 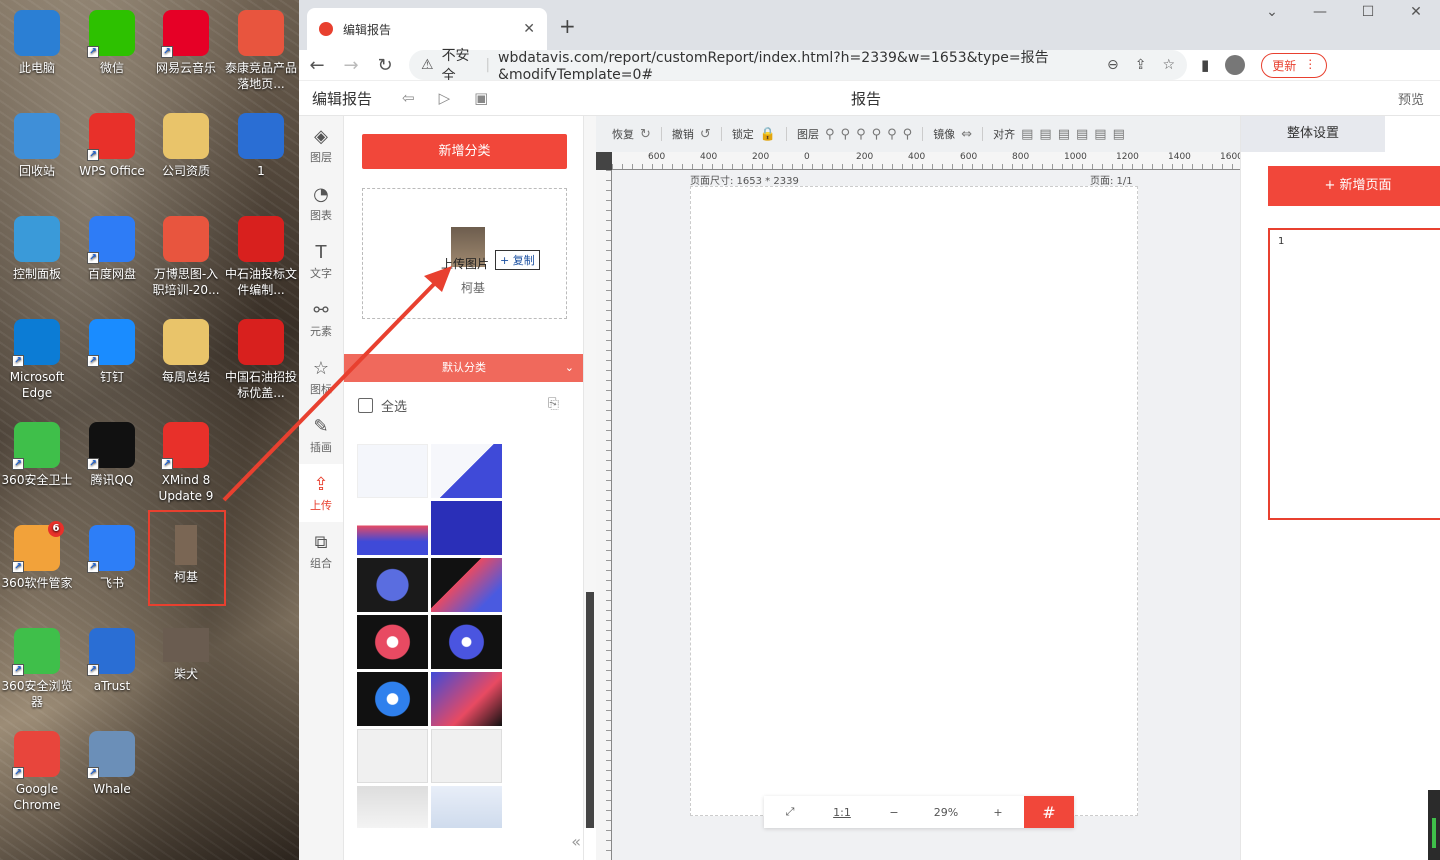 What do you see at coordinates (186, 352) in the screenshot?
I see `desktop-icon: 每周总结` at bounding box center [186, 352].